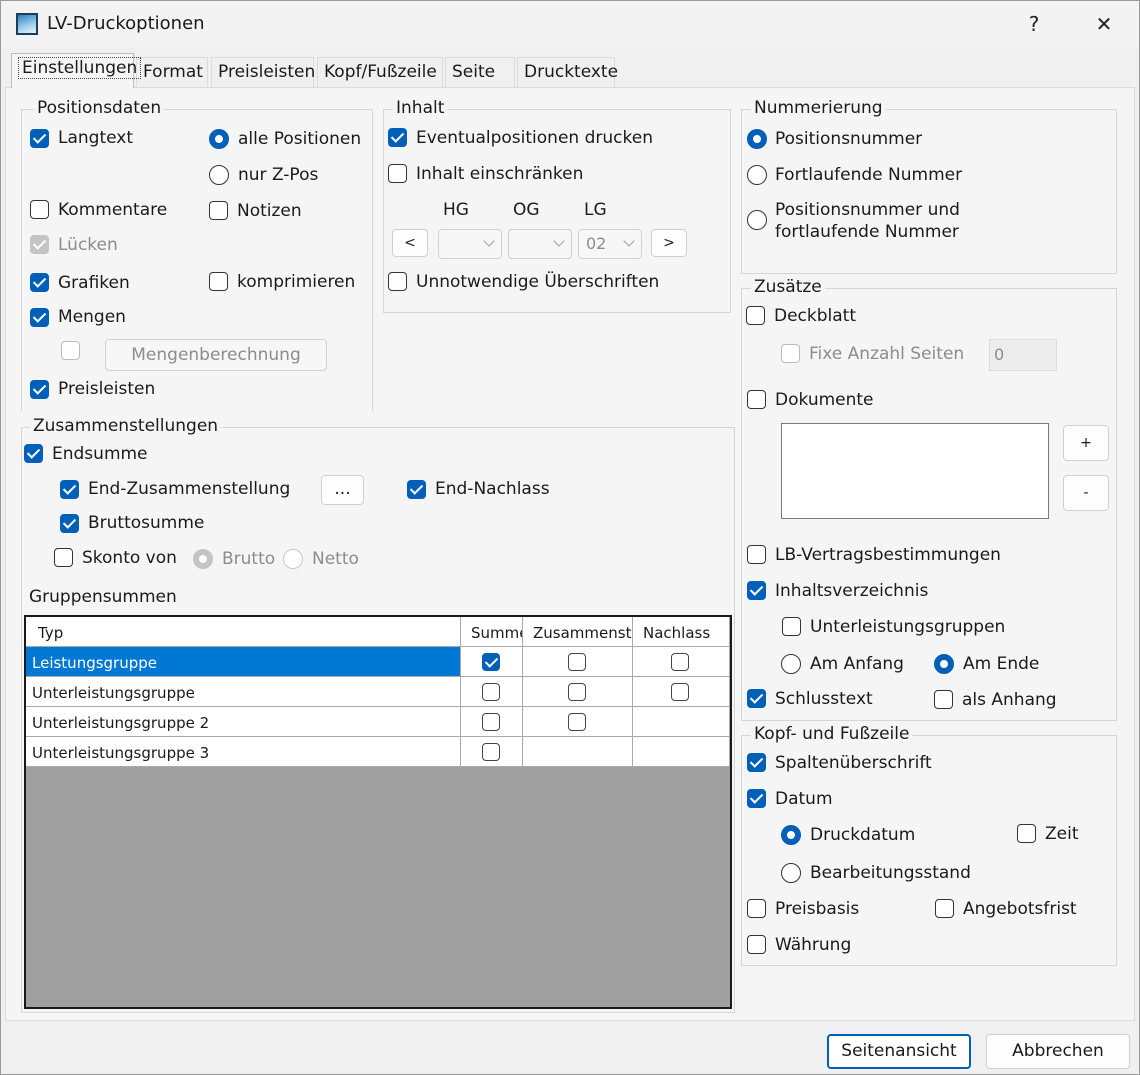 The height and width of the screenshot is (1075, 1140). Describe the element at coordinates (757, 220) in the screenshot. I see `beide-radio` at that location.